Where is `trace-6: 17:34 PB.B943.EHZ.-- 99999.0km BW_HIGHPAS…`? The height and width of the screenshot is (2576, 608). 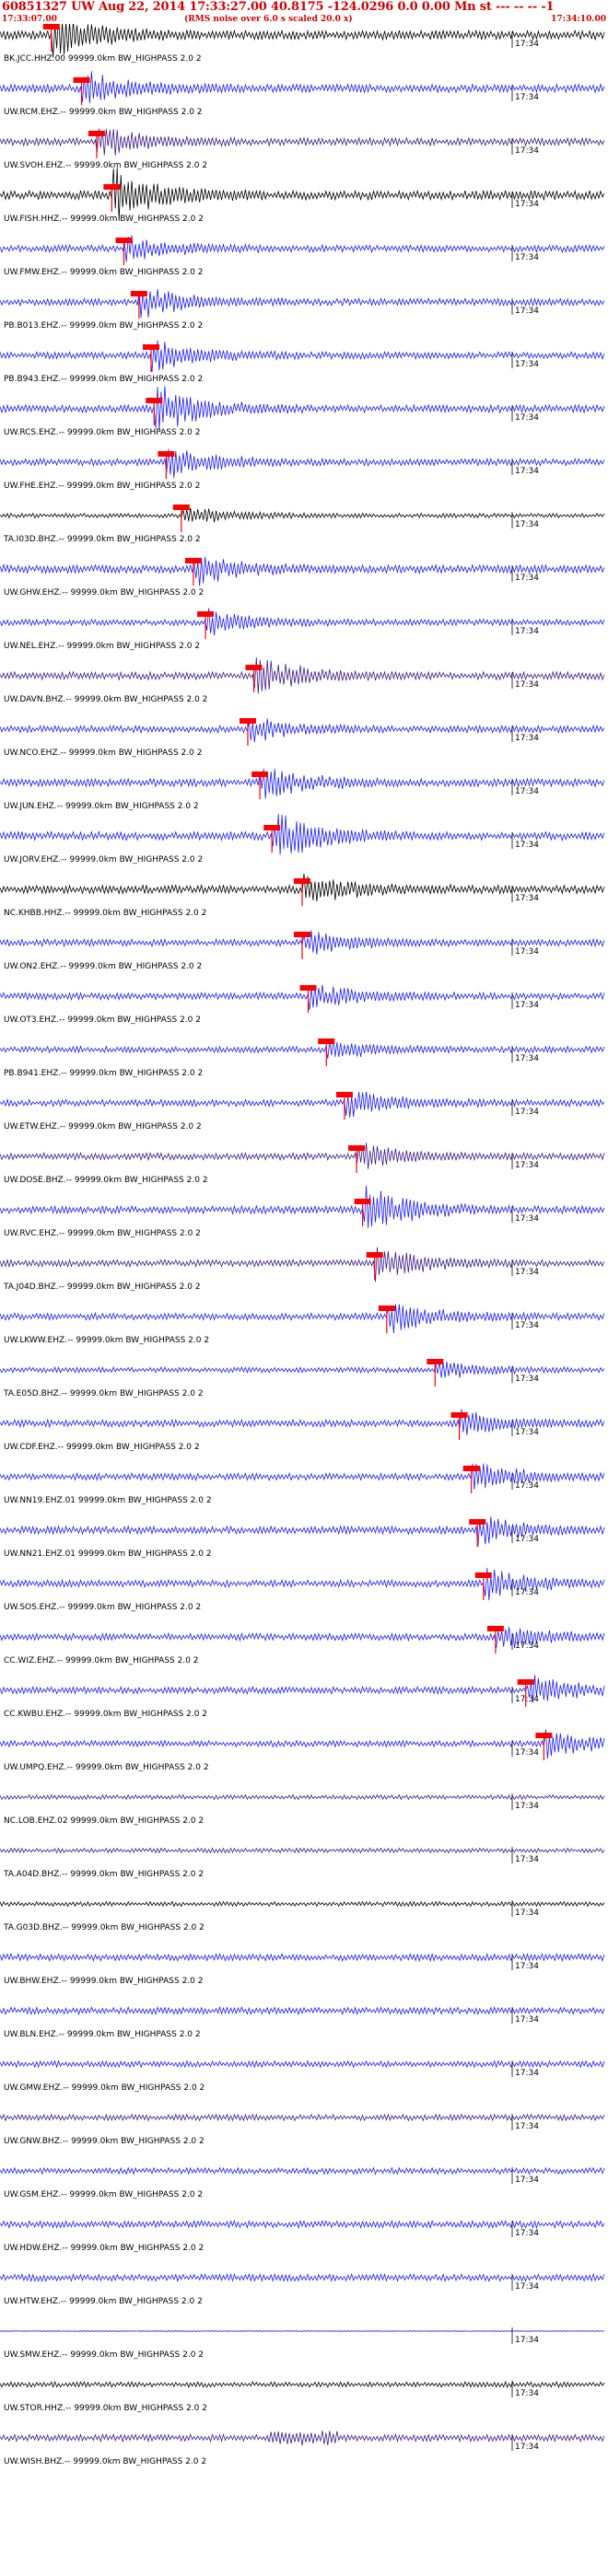 trace-6: 17:34 PB.B943.EHZ.-- 99999.0km BW_HIGHPAS… is located at coordinates (302, 362).